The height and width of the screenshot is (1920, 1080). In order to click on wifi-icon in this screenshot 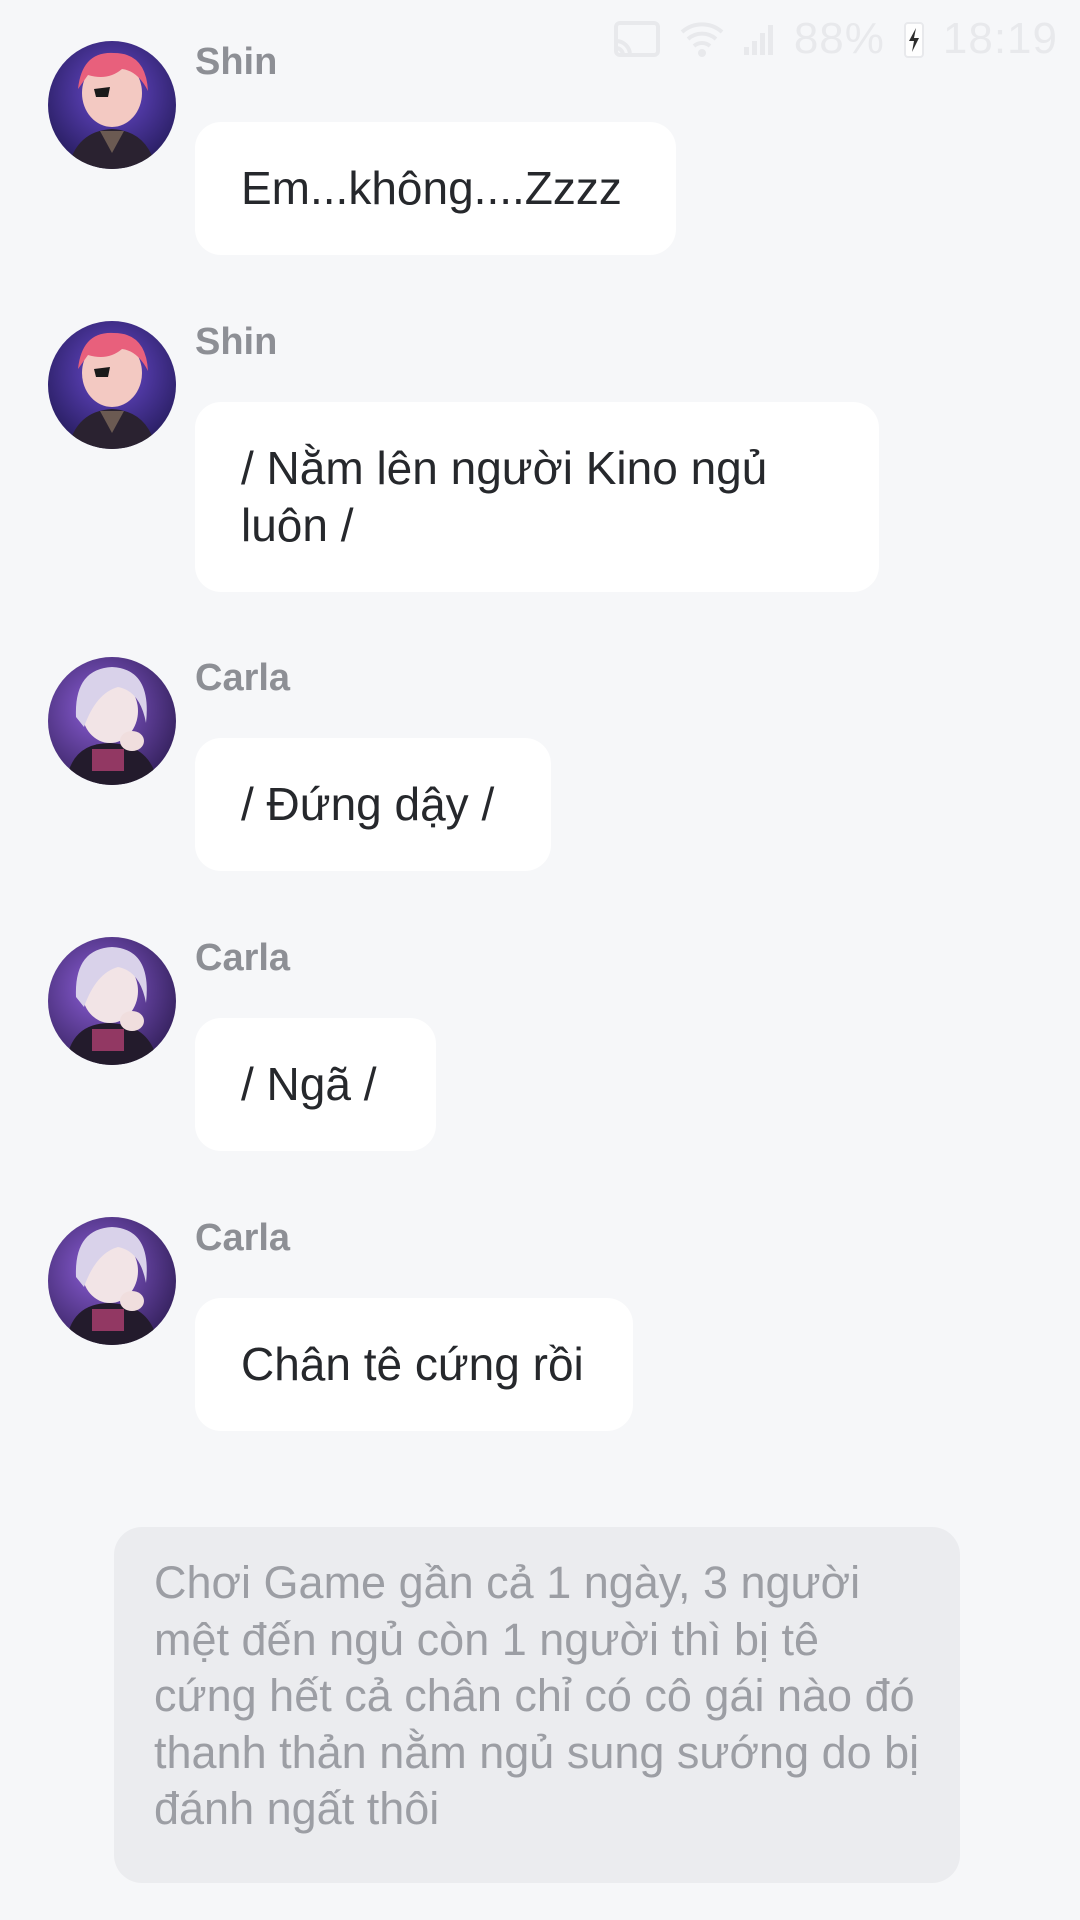, I will do `click(702, 39)`.